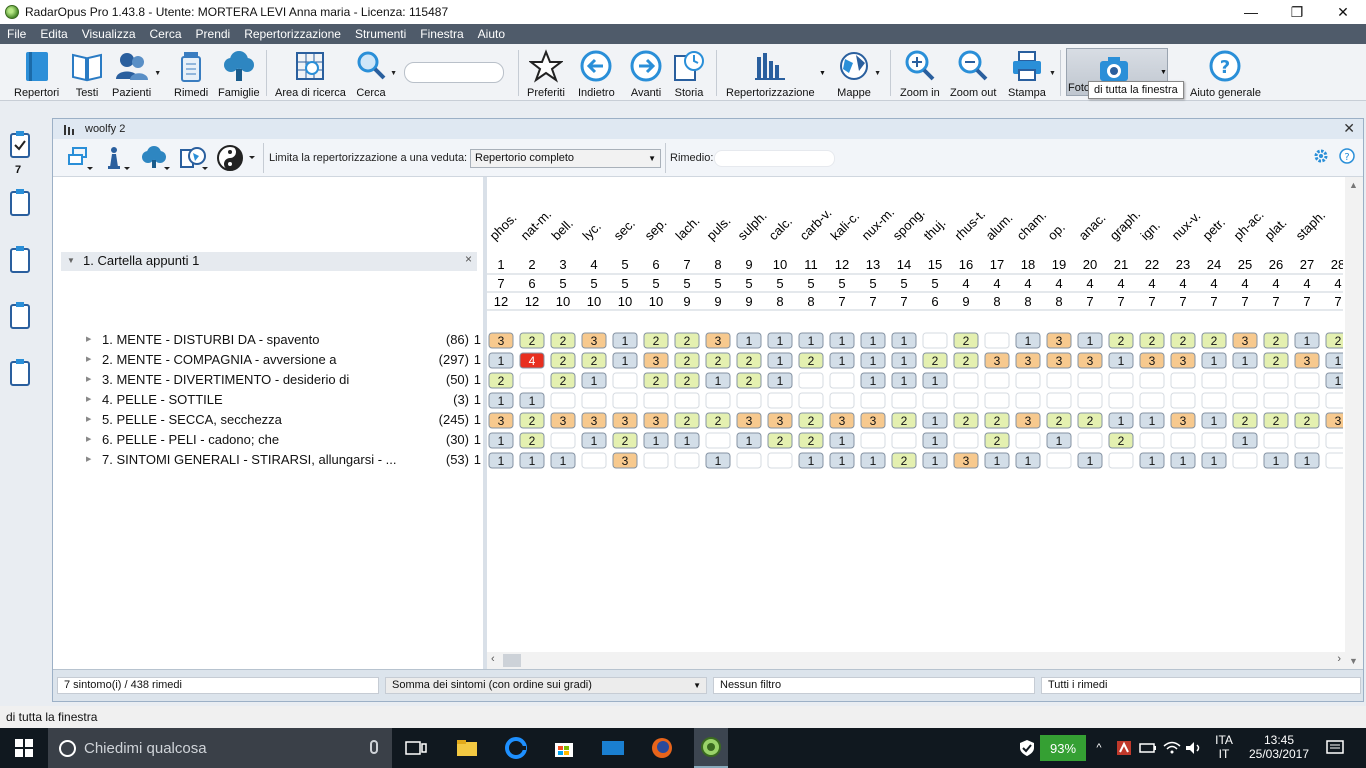  Describe the element at coordinates (1032, 225) in the screenshot. I see `remedy-label: cham.` at that location.